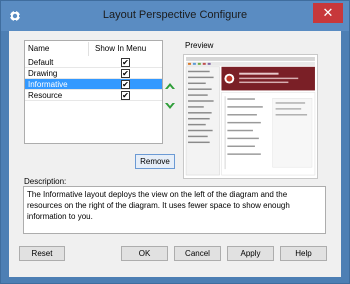  I want to click on list-row-drawing: Drawing ✔, so click(93, 73).